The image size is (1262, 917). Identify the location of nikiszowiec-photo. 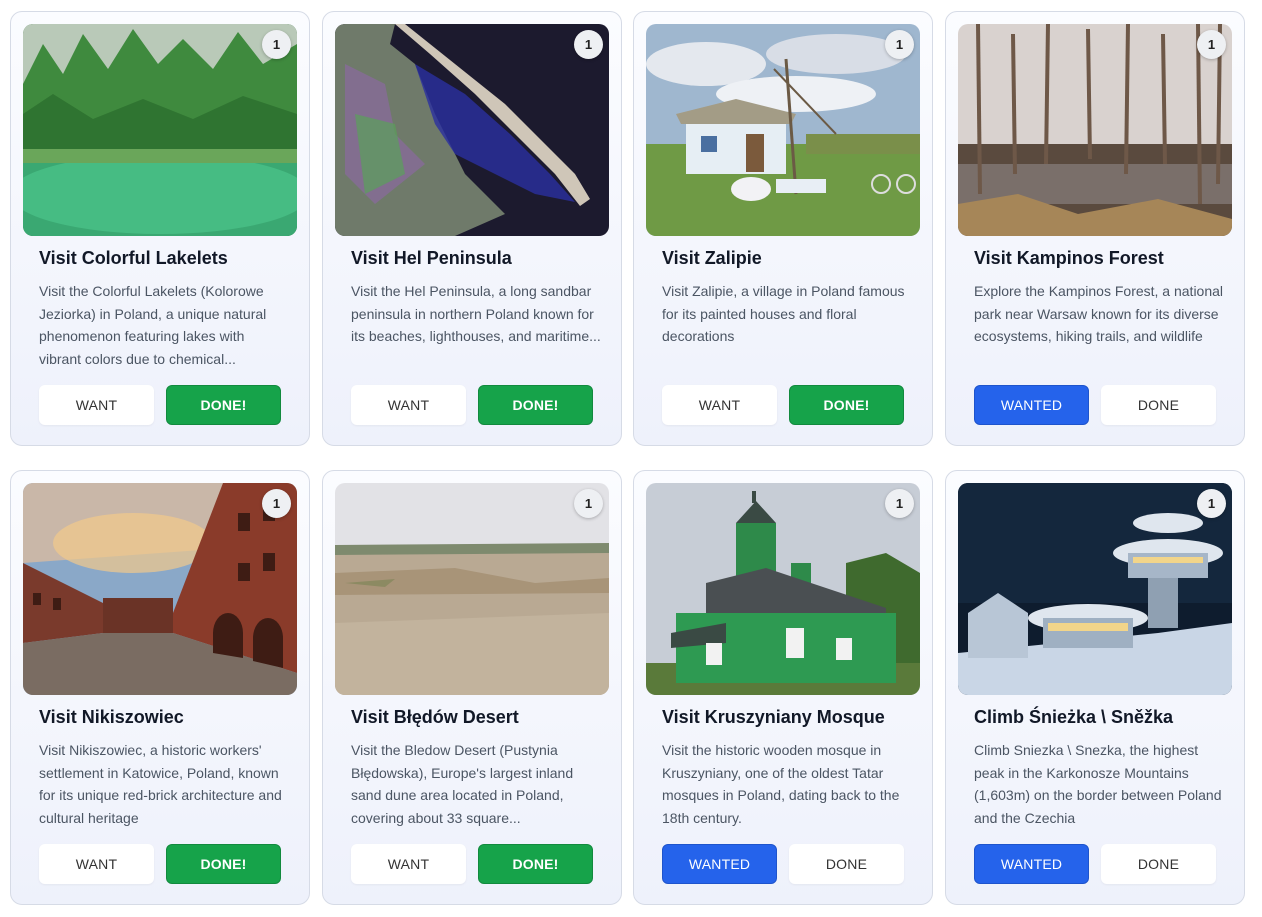
(160, 589).